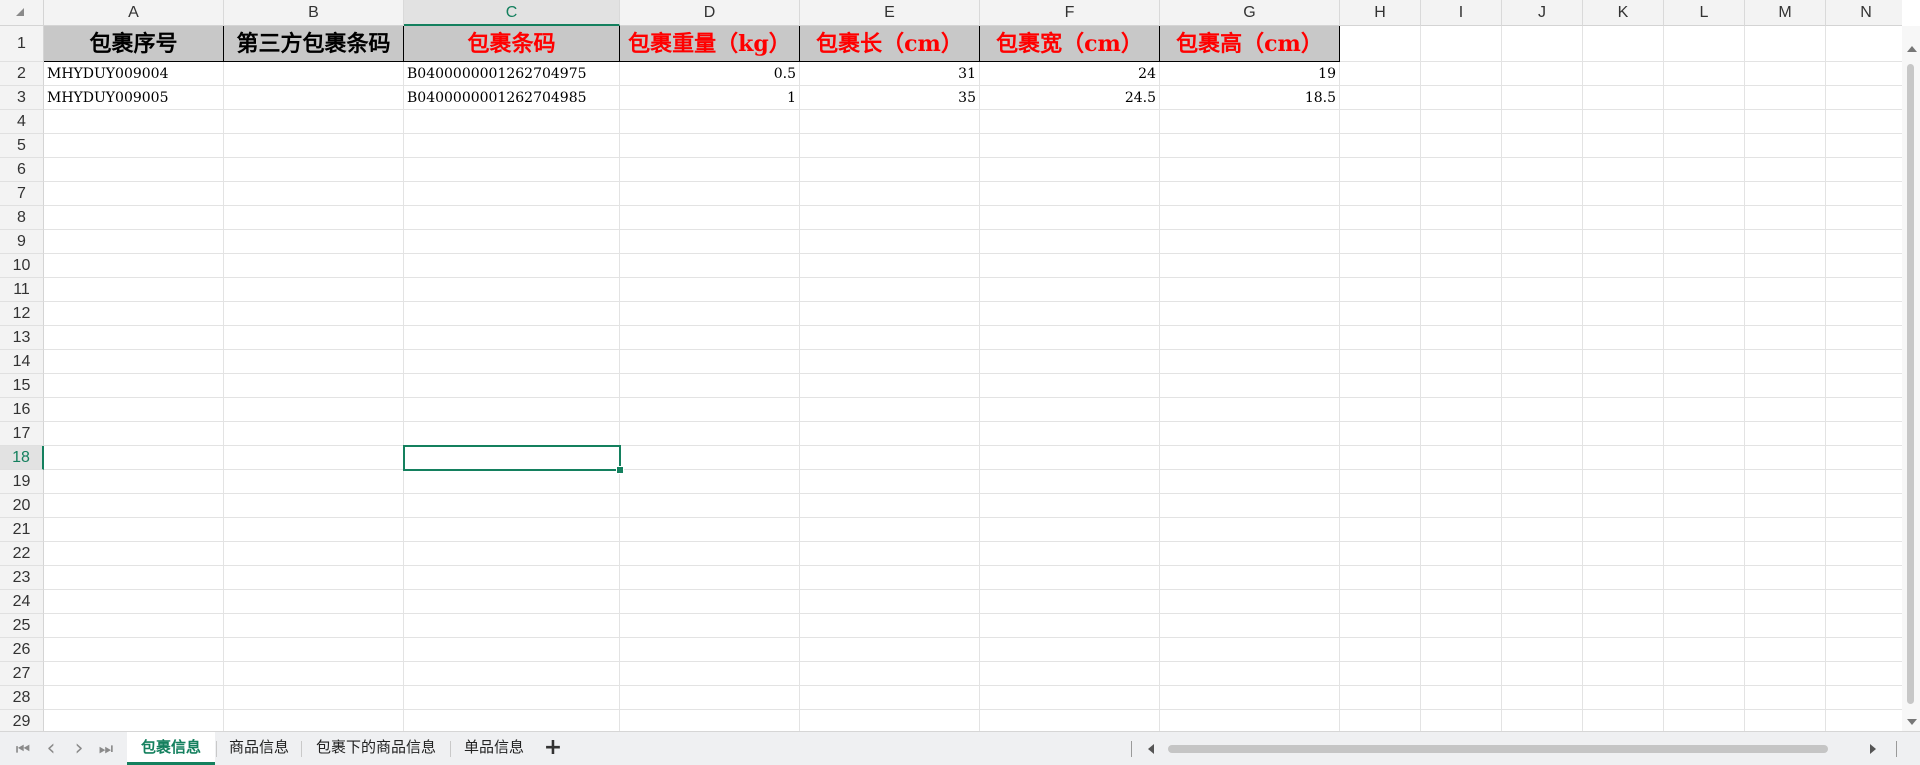 This screenshot has height=765, width=1920. I want to click on row-header-3: 3, so click(22, 98).